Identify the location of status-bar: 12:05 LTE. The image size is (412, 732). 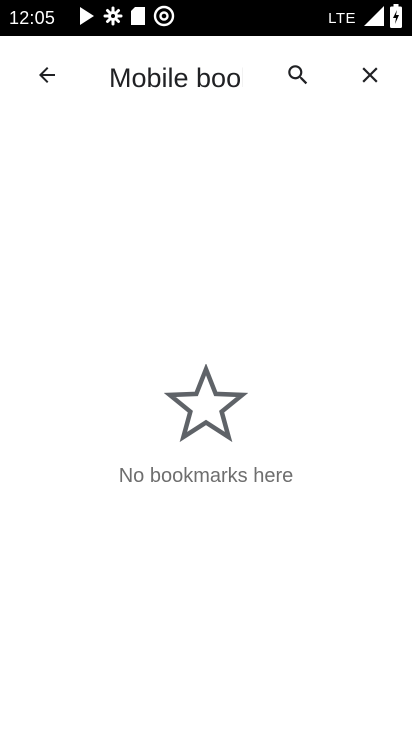
(206, 18).